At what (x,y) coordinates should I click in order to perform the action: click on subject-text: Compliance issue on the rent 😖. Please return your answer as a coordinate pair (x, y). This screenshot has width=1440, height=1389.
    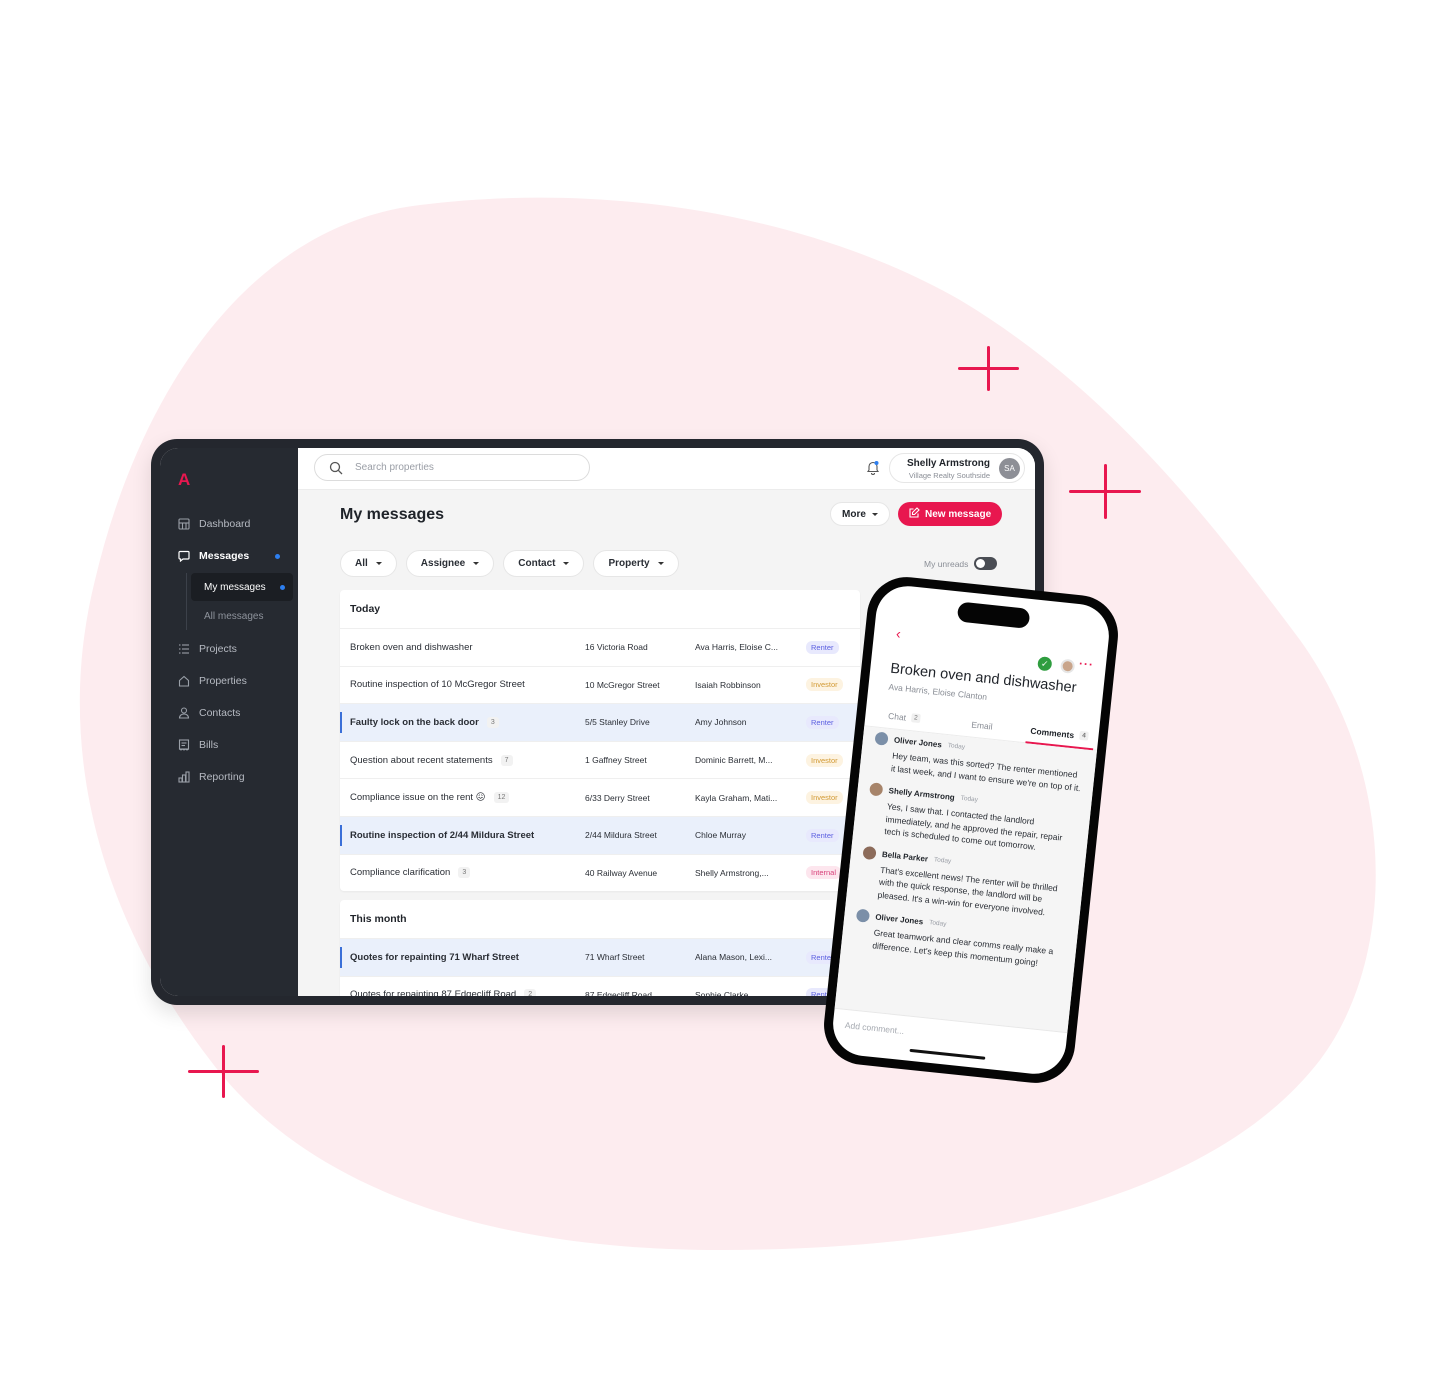
    Looking at the image, I should click on (418, 798).